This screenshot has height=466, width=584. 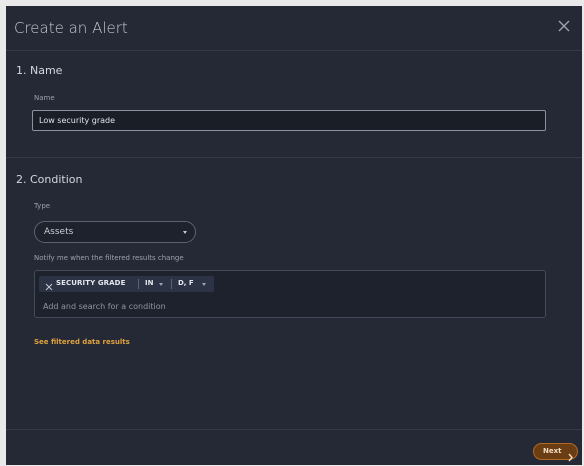 I want to click on name-field-label: Name, so click(x=44, y=98).